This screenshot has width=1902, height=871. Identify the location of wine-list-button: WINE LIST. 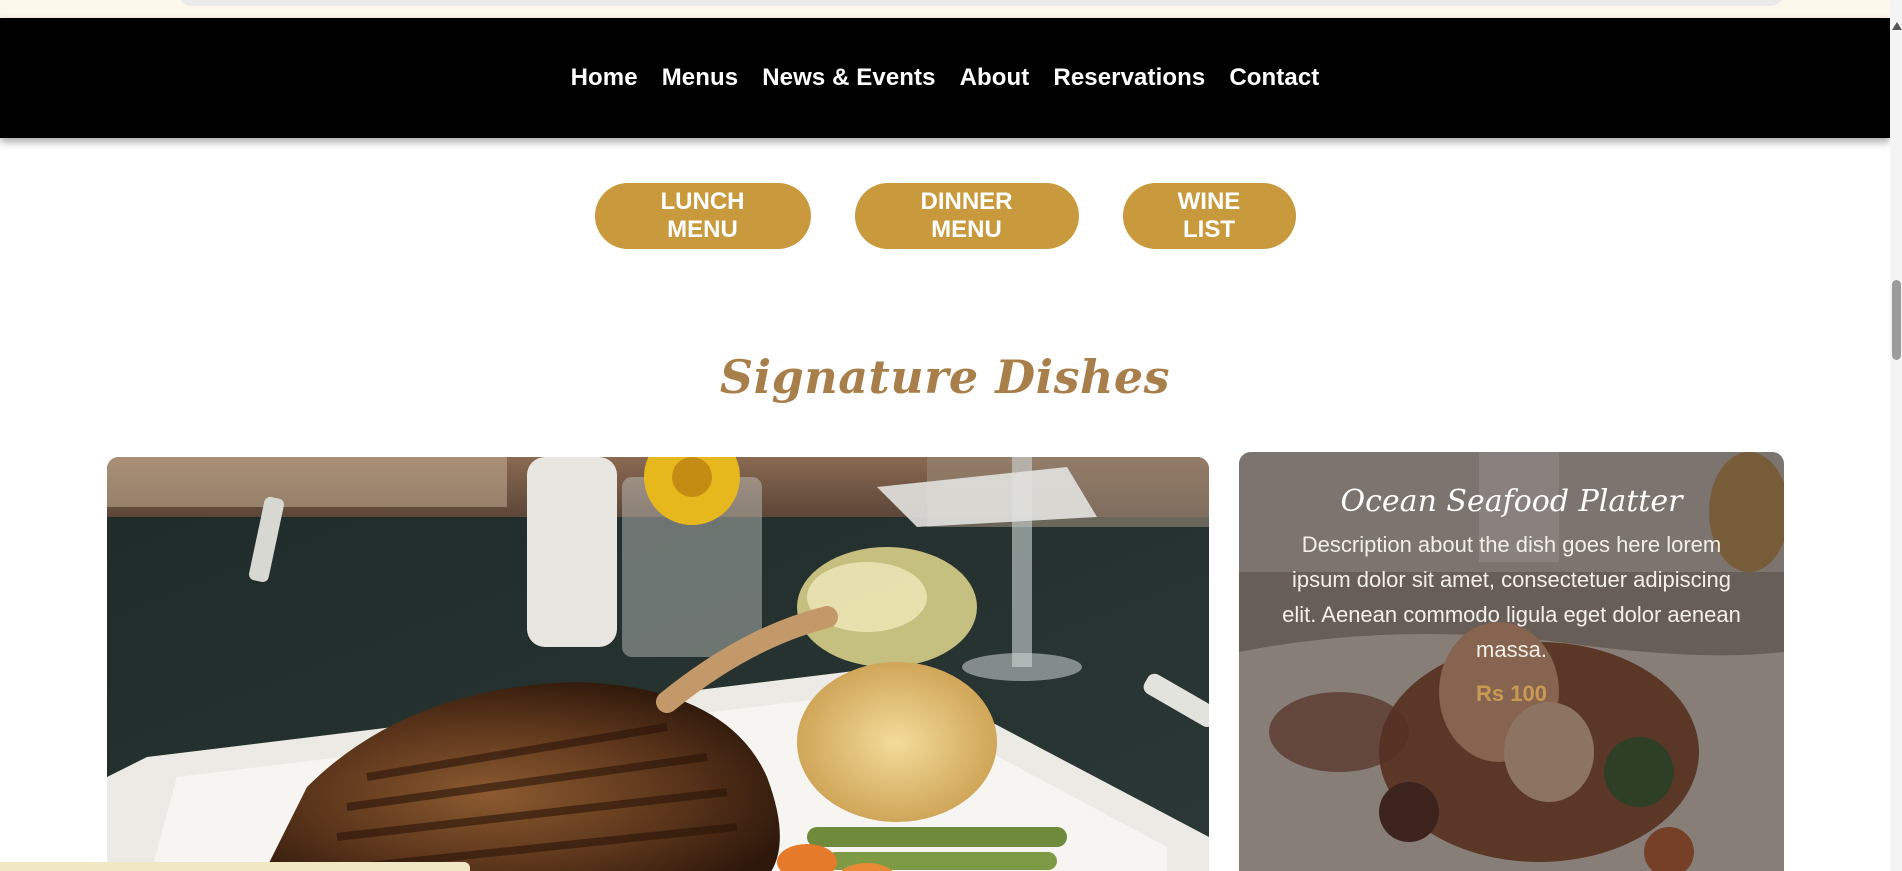
(1209, 216).